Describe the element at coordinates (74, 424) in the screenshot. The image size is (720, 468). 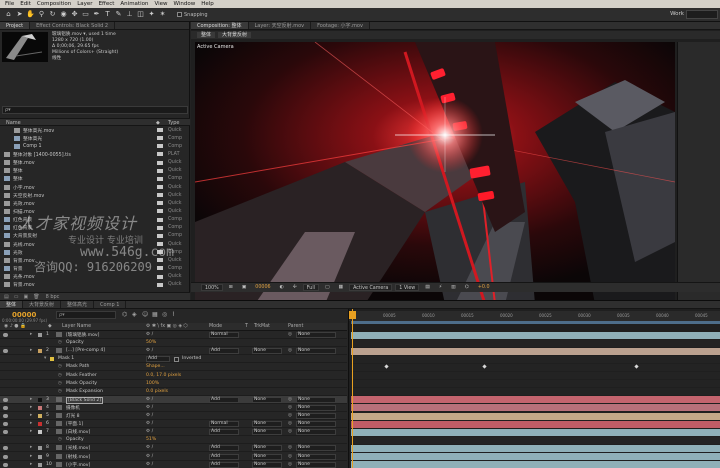
I see `layer-name: [平面.1]` at that location.